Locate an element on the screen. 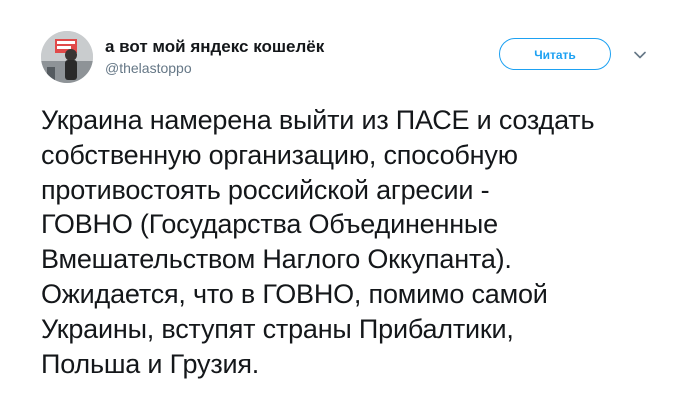 The width and height of the screenshot is (692, 411). user-handle: @thelastoppo is located at coordinates (214, 68).